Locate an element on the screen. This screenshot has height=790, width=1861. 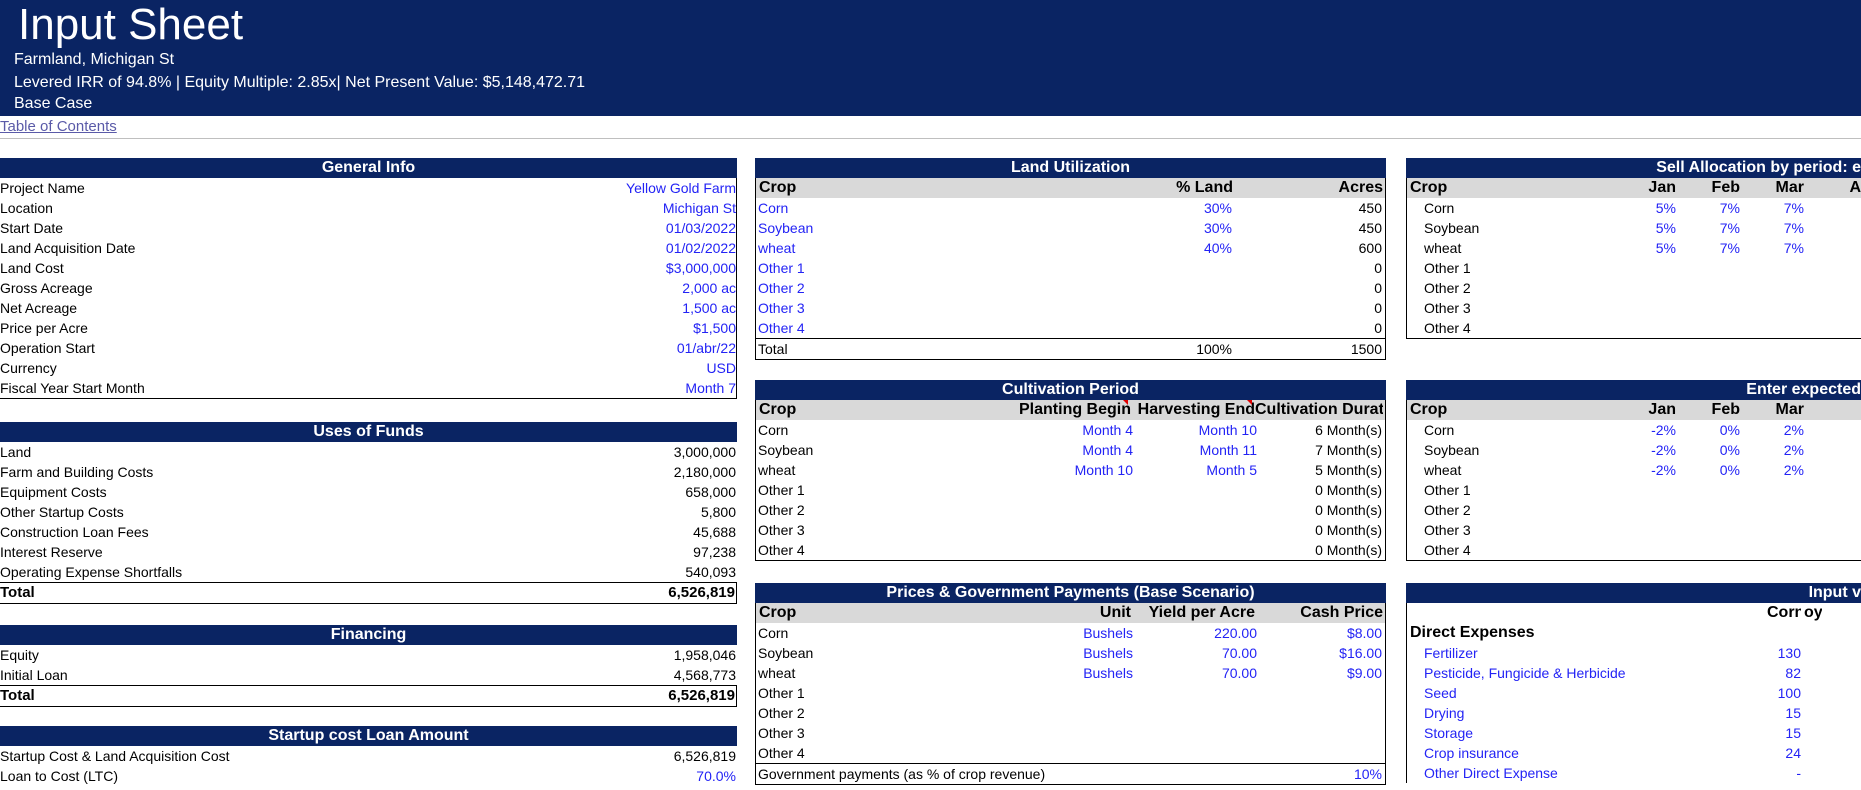
expense-label-input: Drying is located at coordinates (1585, 713).